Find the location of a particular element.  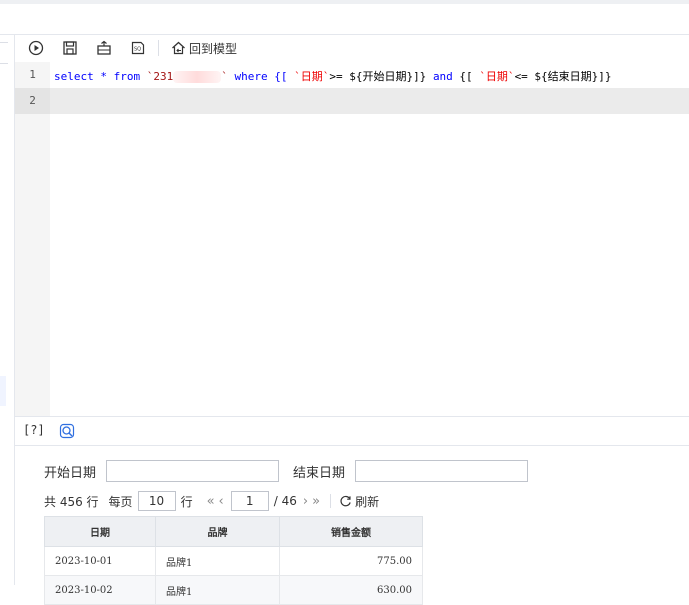

redacted-table-name is located at coordinates (197, 77).